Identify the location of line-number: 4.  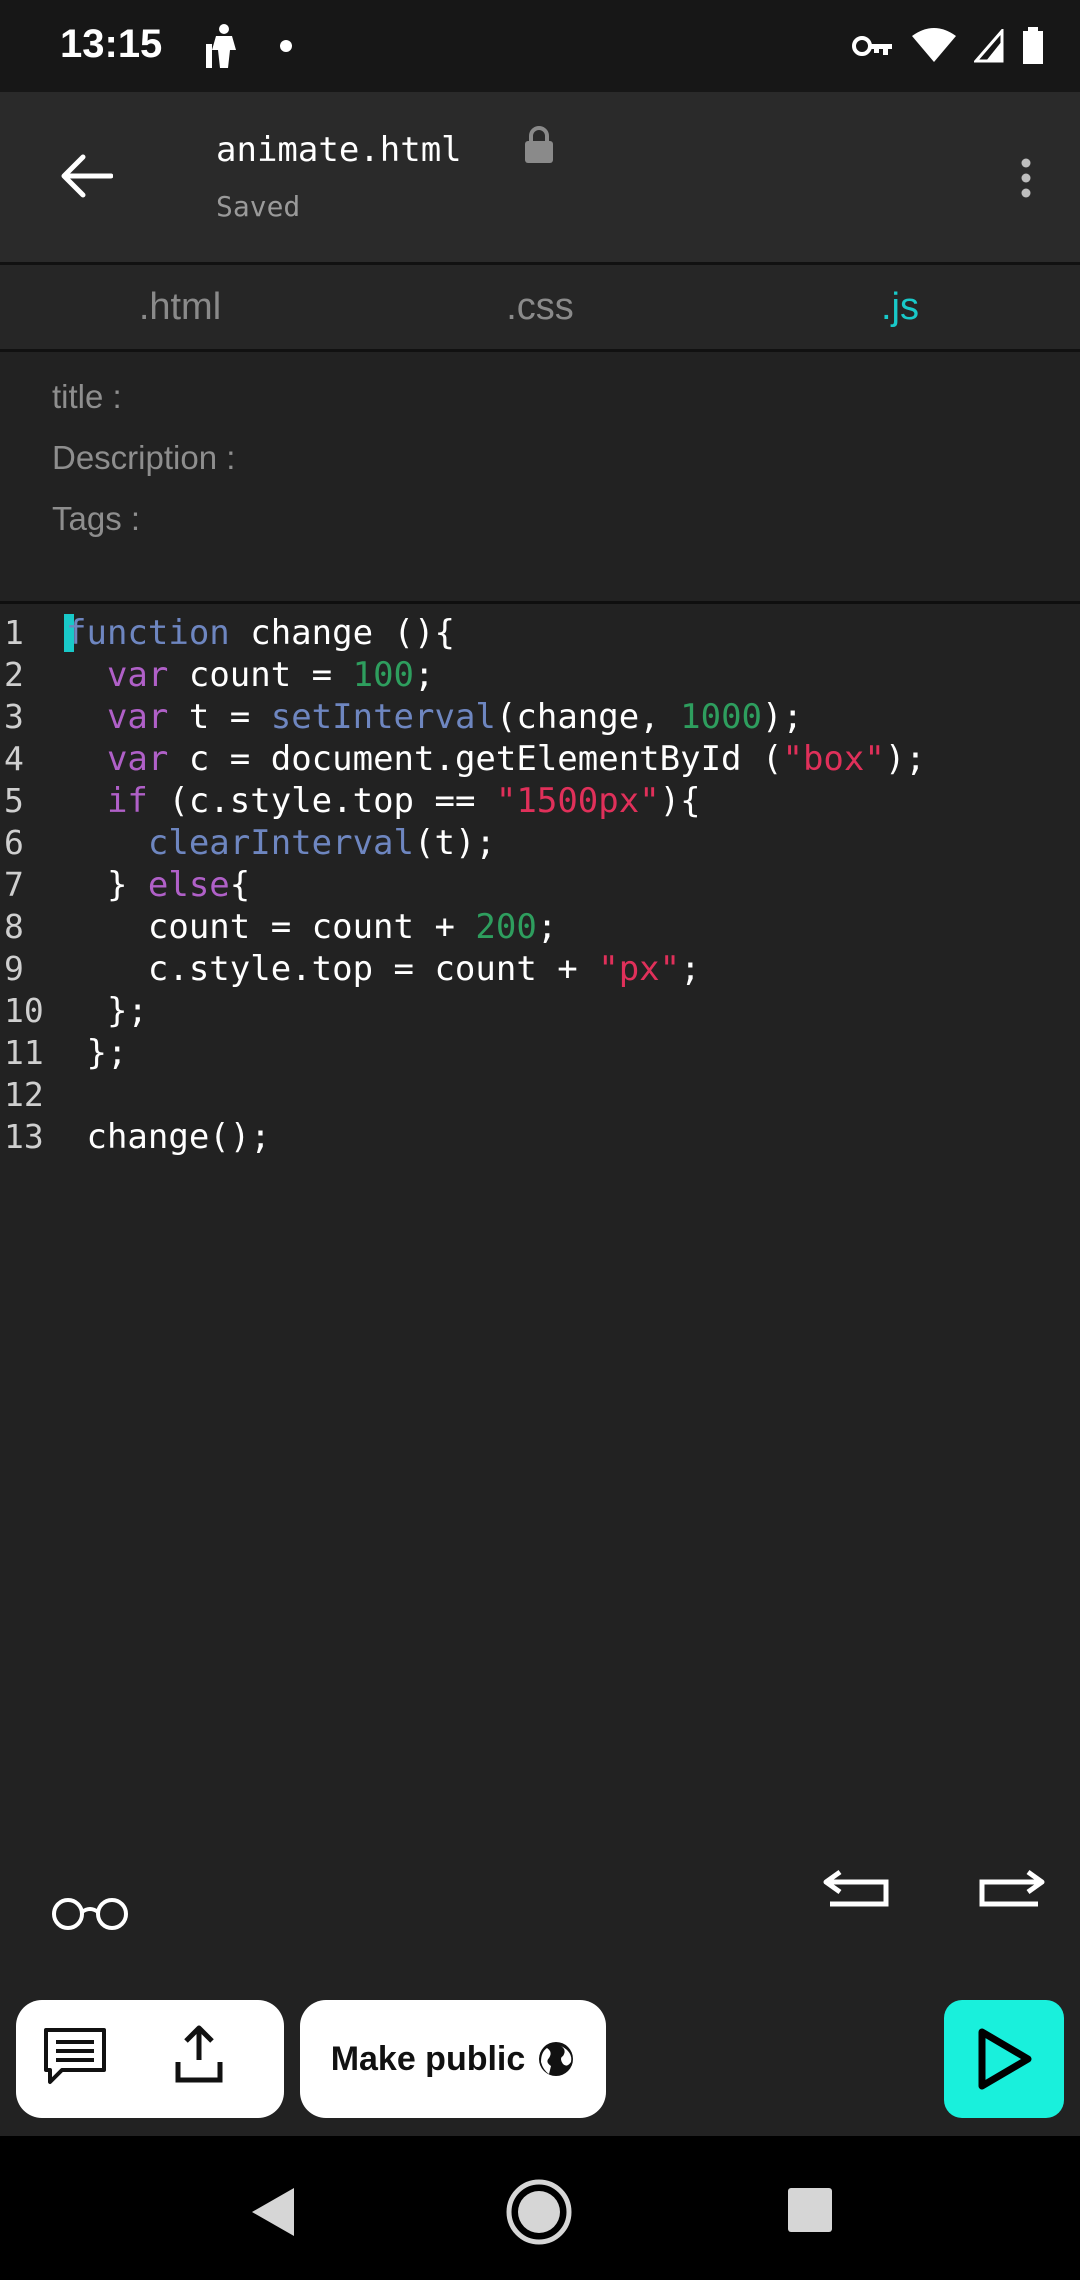
(14, 758).